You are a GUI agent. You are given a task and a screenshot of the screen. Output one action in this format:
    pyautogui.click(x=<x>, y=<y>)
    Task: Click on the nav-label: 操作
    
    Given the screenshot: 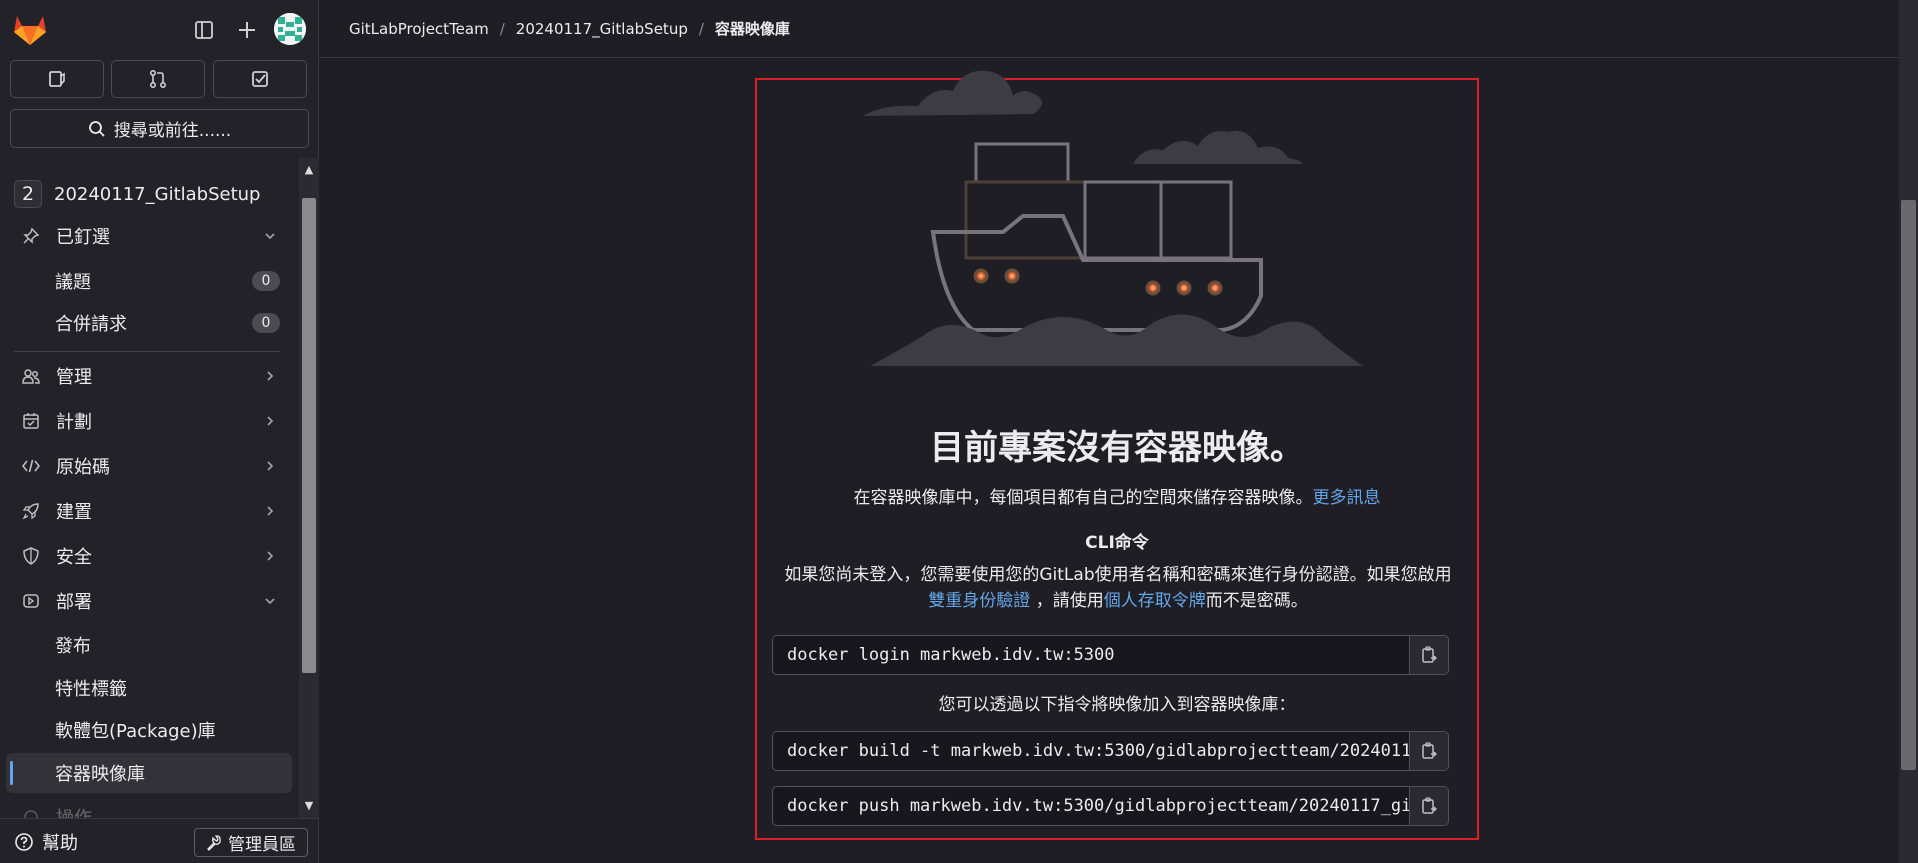 What is the action you would take?
    pyautogui.click(x=174, y=811)
    